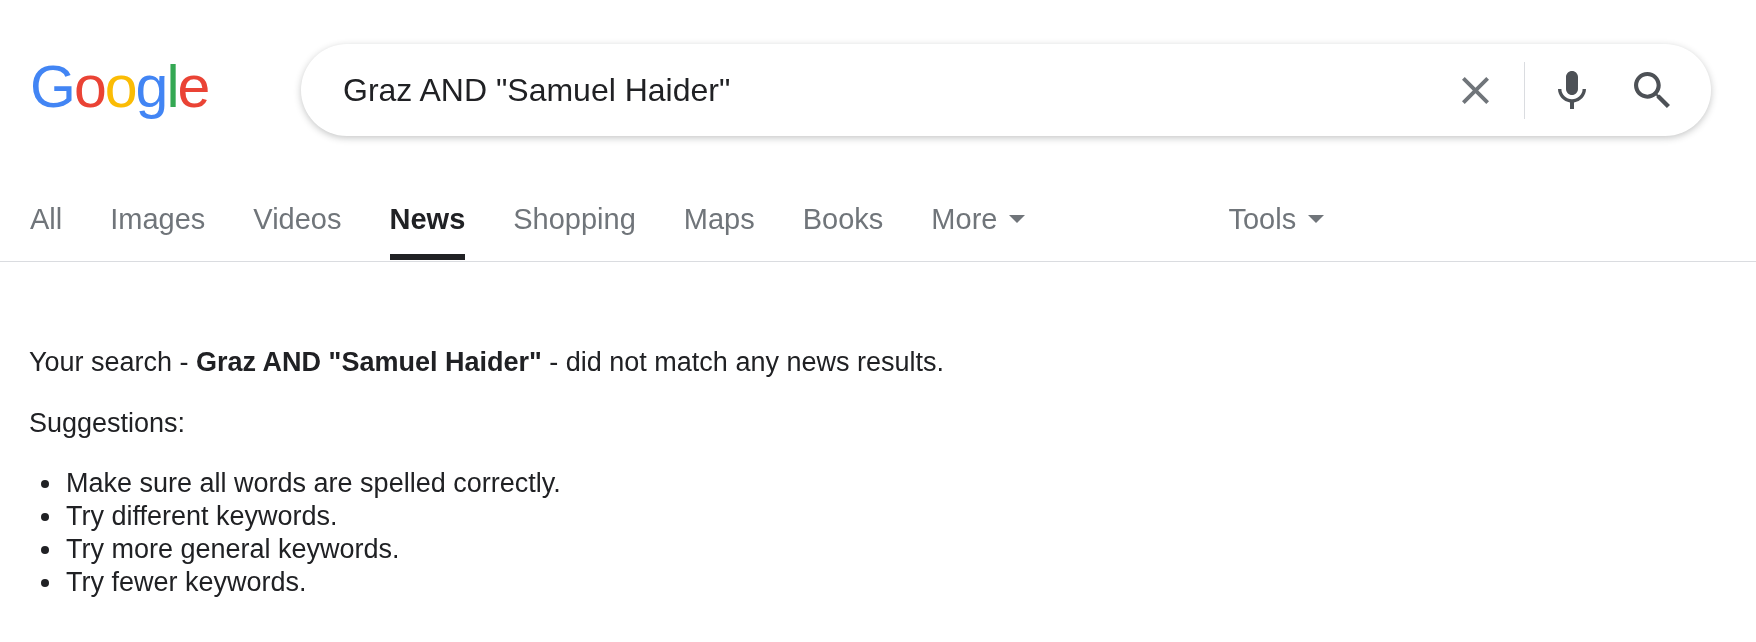 Image resolution: width=1756 pixels, height=642 pixels. What do you see at coordinates (233, 549) in the screenshot?
I see `suggestion-text: Try more general keywords.` at bounding box center [233, 549].